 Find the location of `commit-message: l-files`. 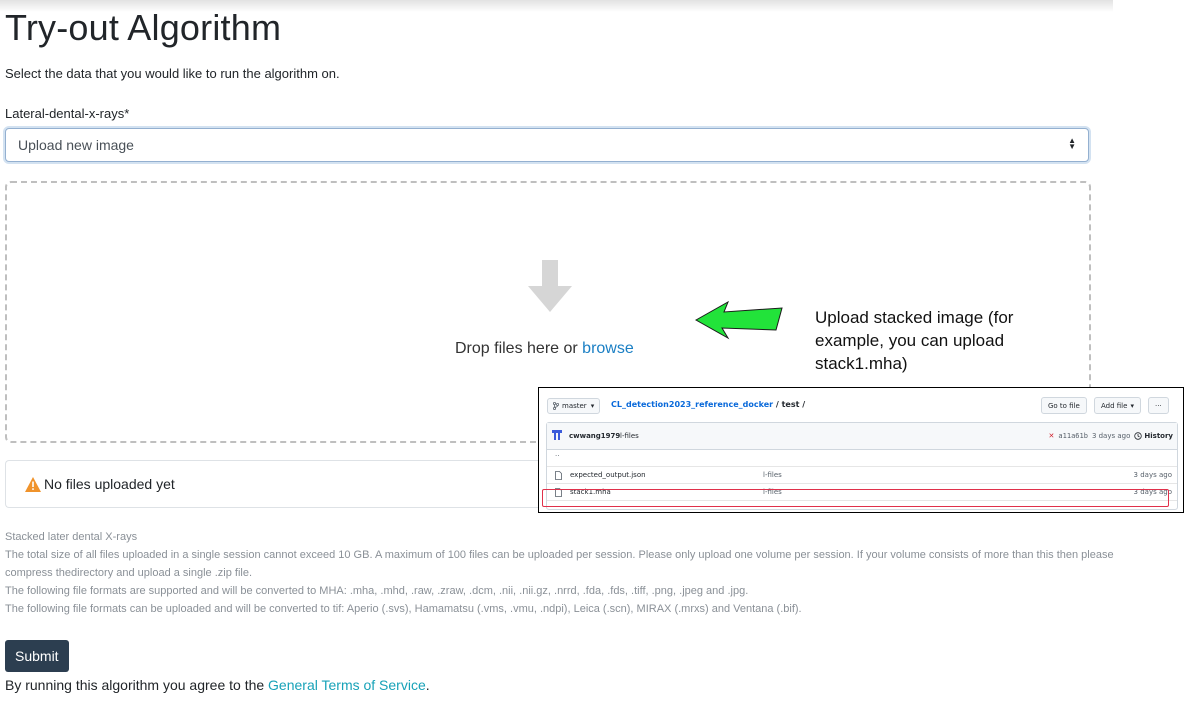

commit-message: l-files is located at coordinates (629, 436).